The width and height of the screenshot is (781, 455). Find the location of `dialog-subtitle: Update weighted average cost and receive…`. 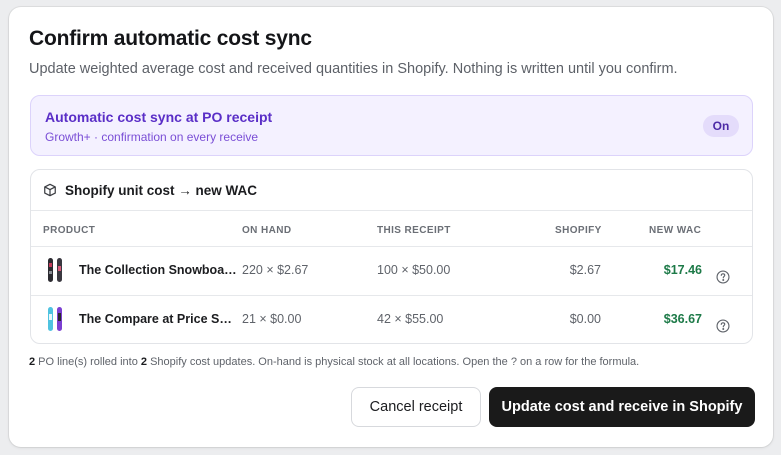

dialog-subtitle: Update weighted average cost and receive… is located at coordinates (353, 69).